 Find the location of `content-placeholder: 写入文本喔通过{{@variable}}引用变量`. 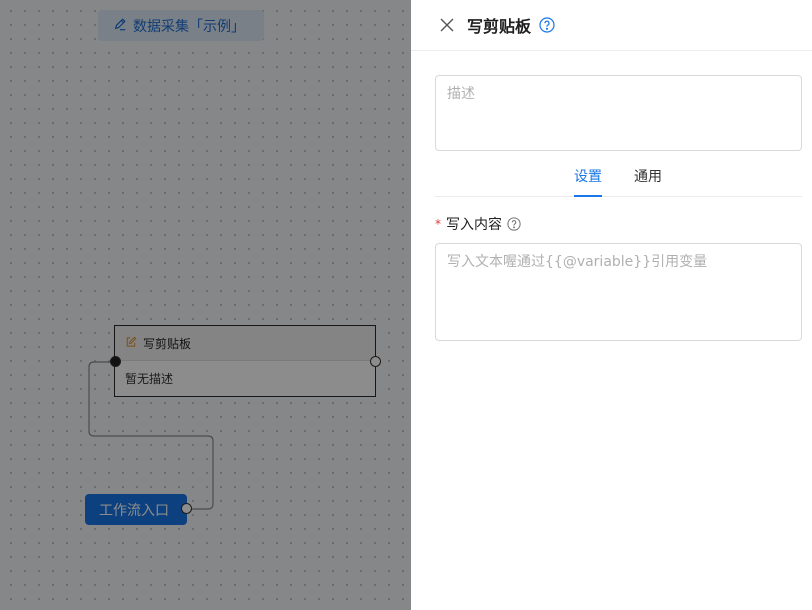

content-placeholder: 写入文本喔通过{{@variable}}引用变量 is located at coordinates (577, 262).